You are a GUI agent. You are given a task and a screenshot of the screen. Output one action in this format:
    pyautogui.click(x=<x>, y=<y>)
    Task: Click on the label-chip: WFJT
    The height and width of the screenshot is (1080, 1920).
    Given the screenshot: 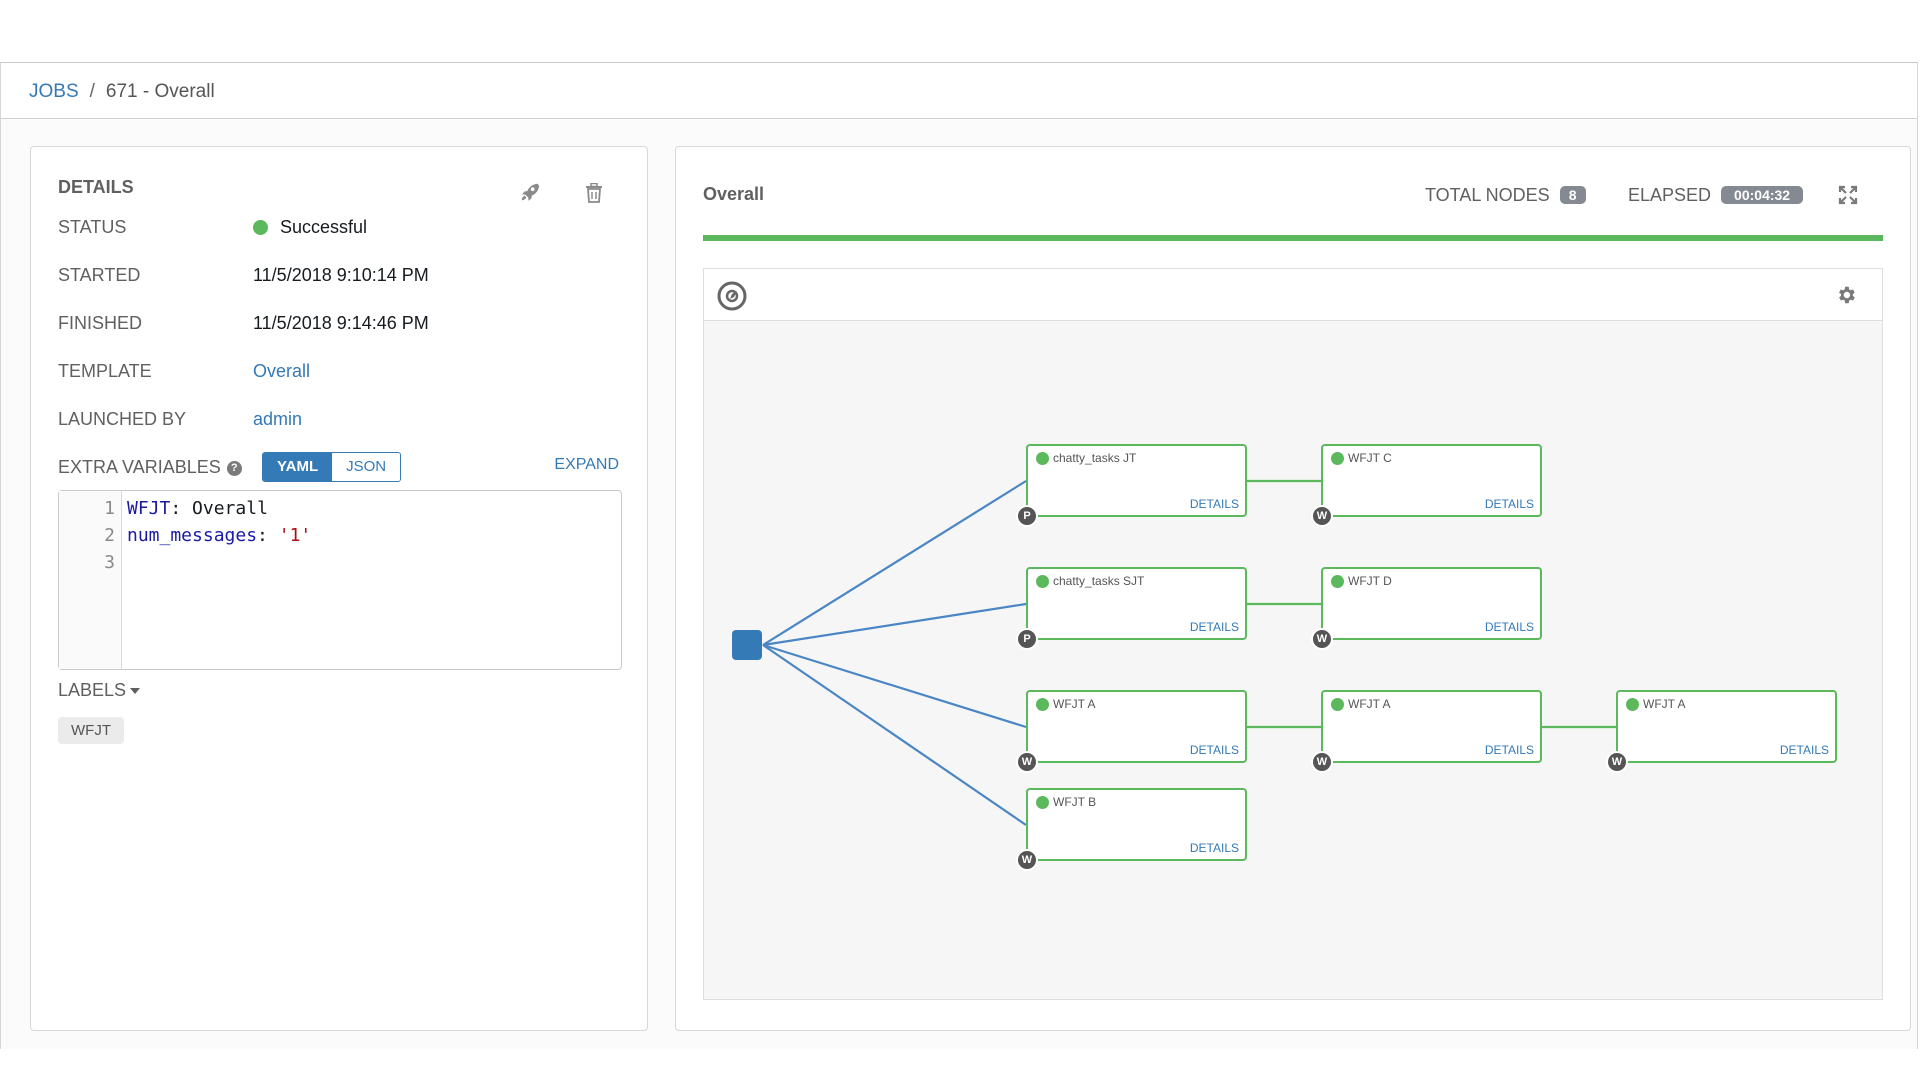 What is the action you would take?
    pyautogui.click(x=91, y=730)
    